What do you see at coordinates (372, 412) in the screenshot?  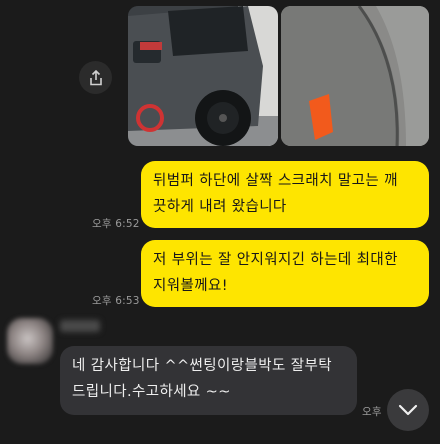 I see `message-timestamp: 오후` at bounding box center [372, 412].